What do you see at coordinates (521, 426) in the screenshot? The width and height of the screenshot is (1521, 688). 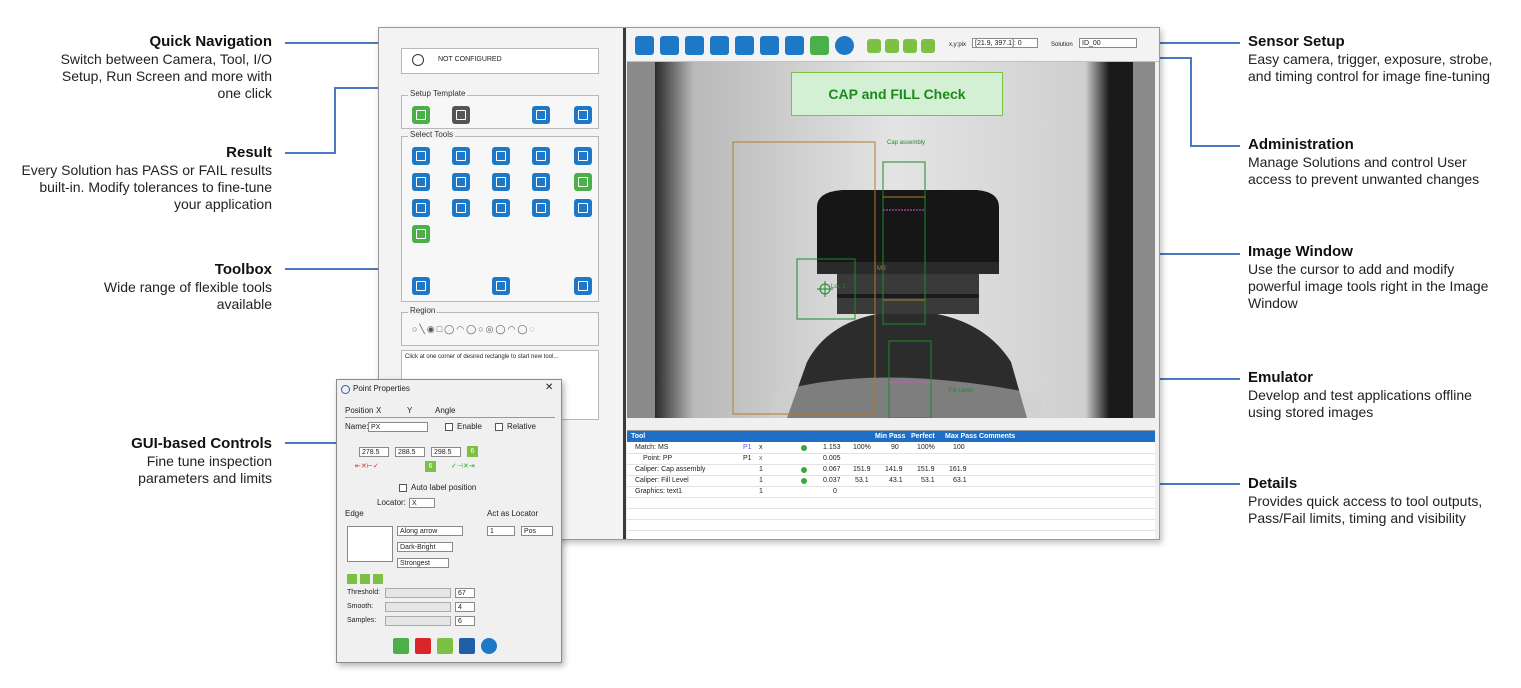 I see `relative-label: Relative` at bounding box center [521, 426].